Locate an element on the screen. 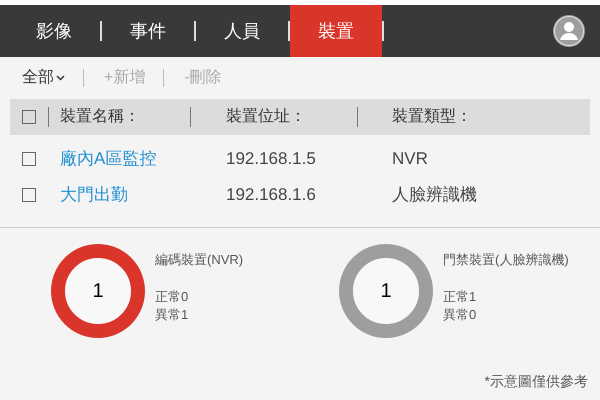 The image size is (600, 400). table-cell: 192.168.1.5 is located at coordinates (271, 158).